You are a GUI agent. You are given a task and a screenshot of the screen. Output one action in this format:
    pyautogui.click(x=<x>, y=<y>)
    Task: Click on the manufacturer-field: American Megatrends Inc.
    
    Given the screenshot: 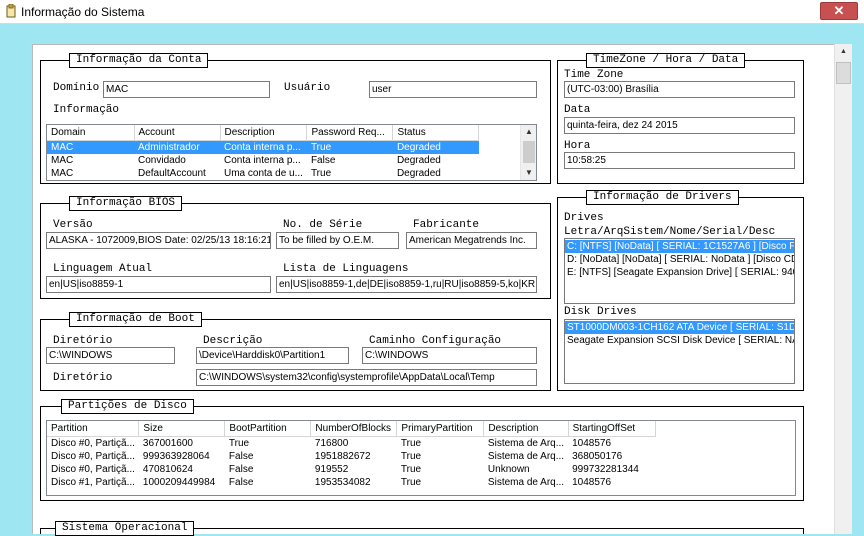 What is the action you would take?
    pyautogui.click(x=471, y=240)
    